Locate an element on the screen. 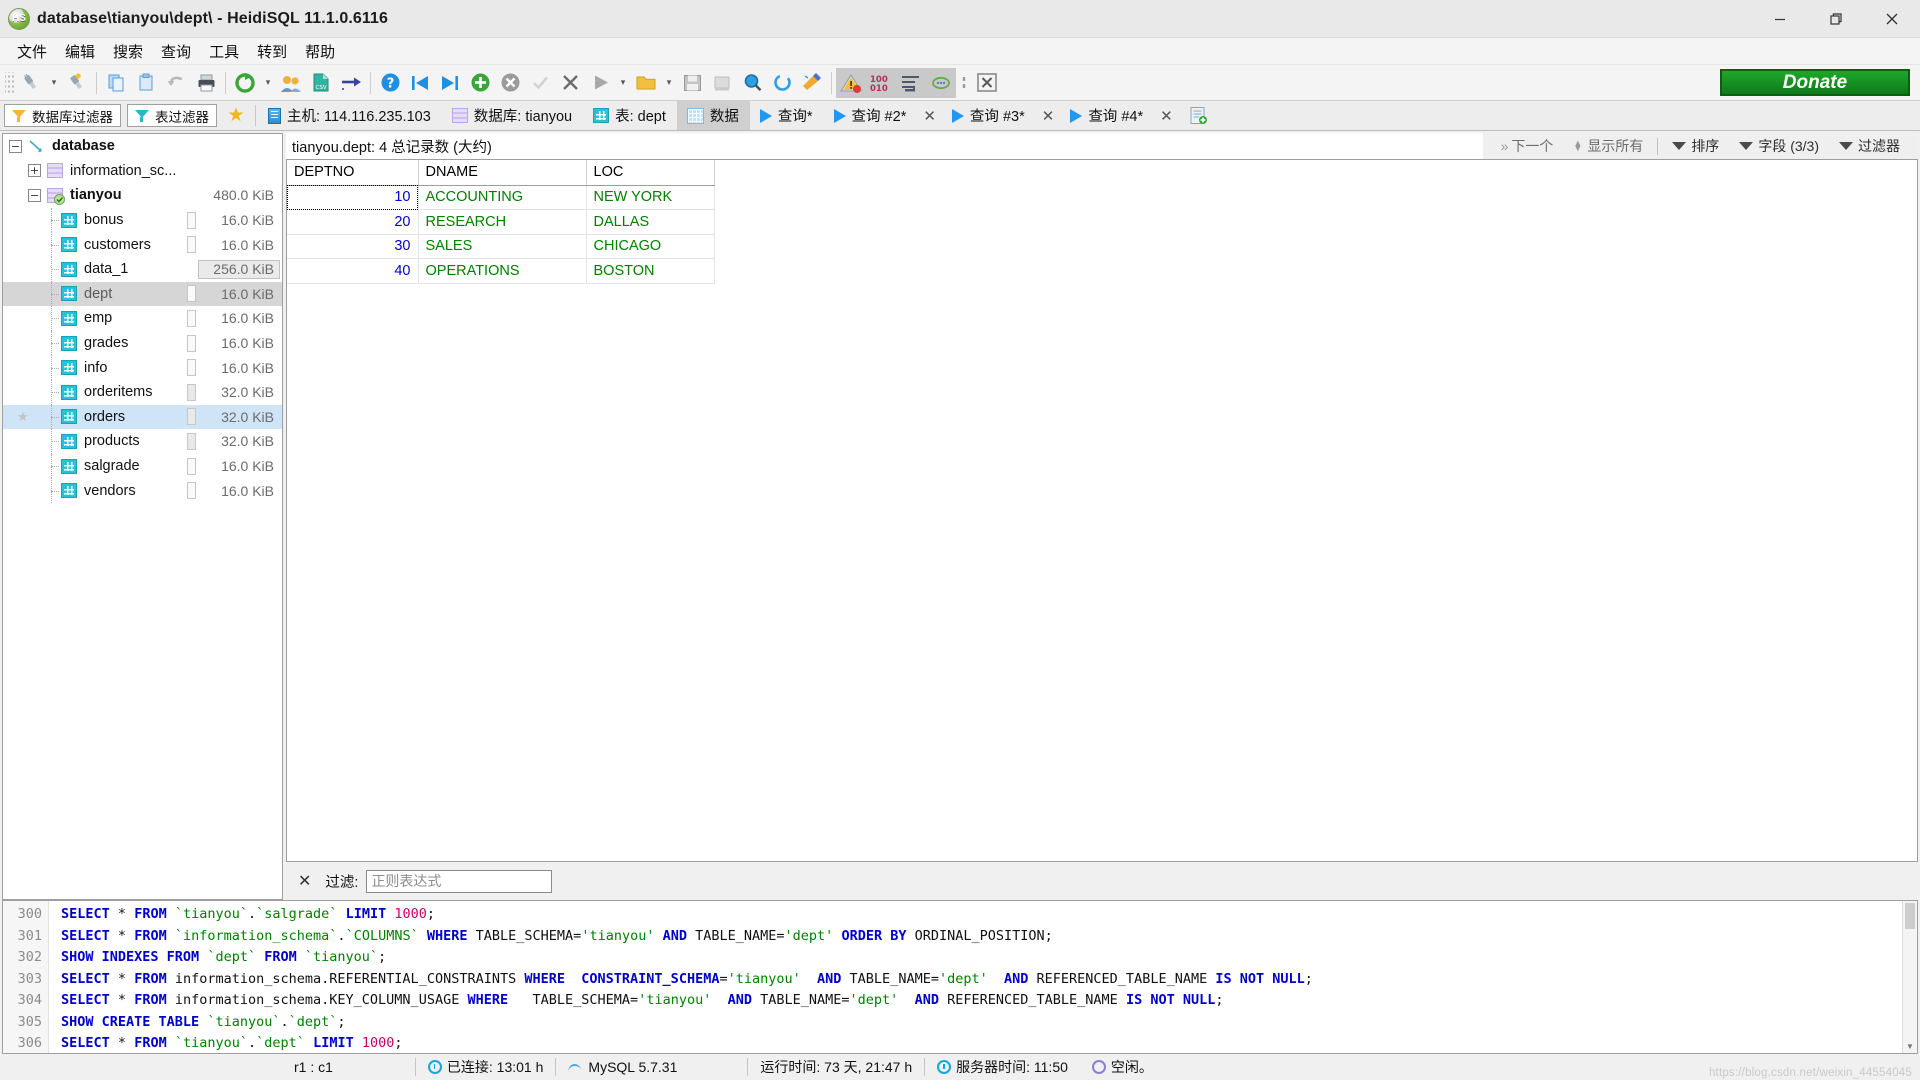 The height and width of the screenshot is (1080, 1920). table-row: 30 SALES CHICAGO is located at coordinates (501, 246).